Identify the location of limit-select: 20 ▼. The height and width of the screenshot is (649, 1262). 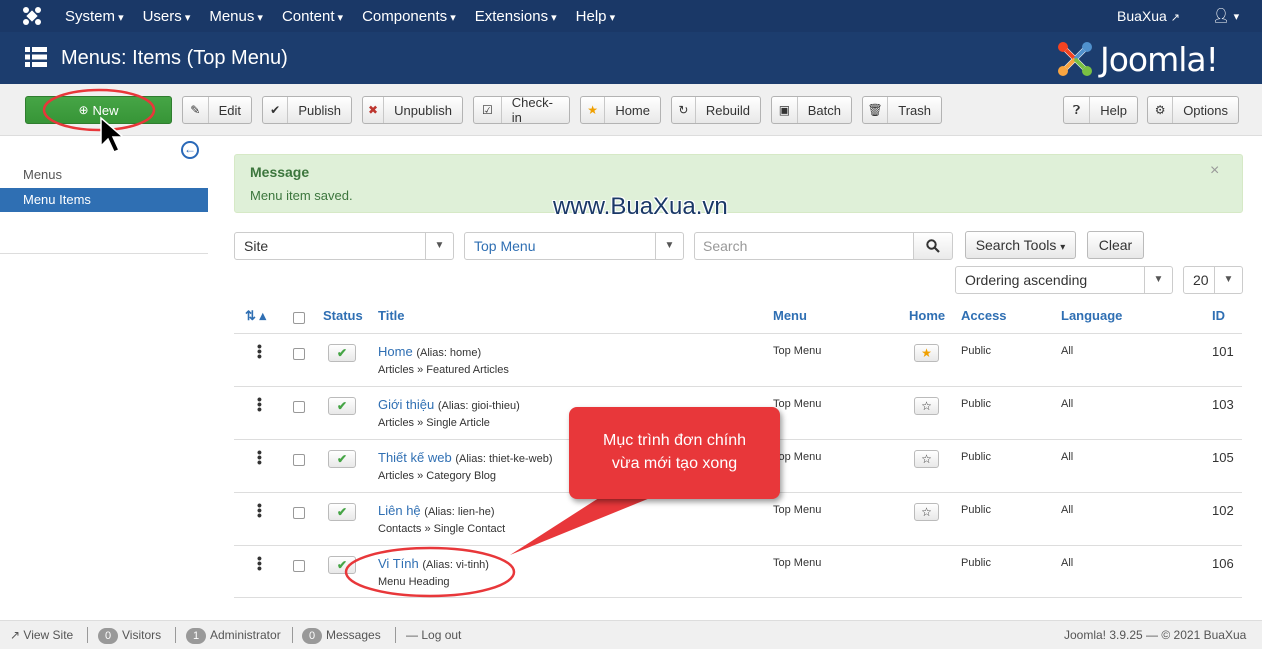
(1213, 280).